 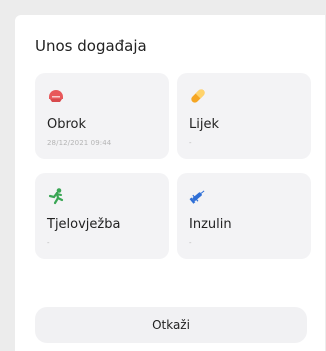 I want to click on cancel-button: Otkaži, so click(x=171, y=325).